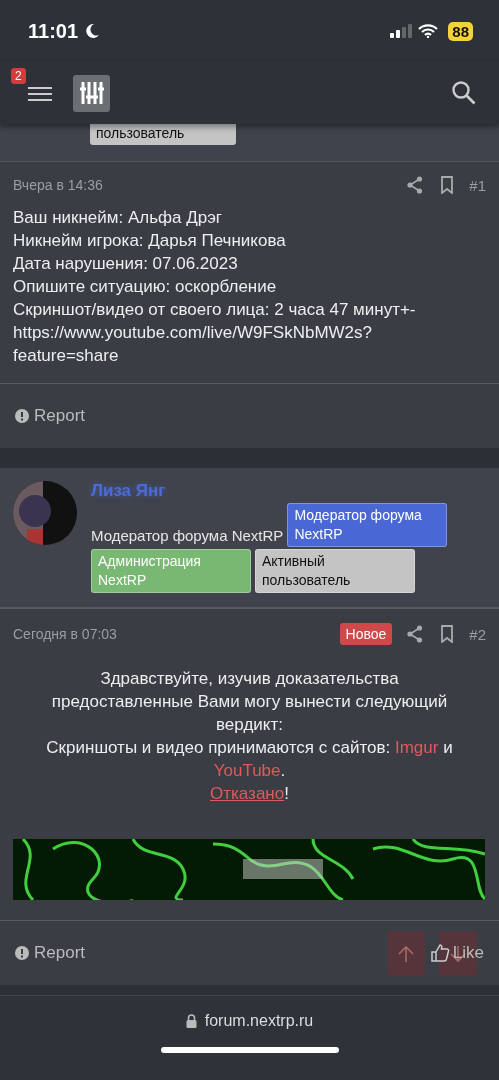  I want to click on post-text: Ваш никнейм: Альфа Дрэг, so click(118, 218).